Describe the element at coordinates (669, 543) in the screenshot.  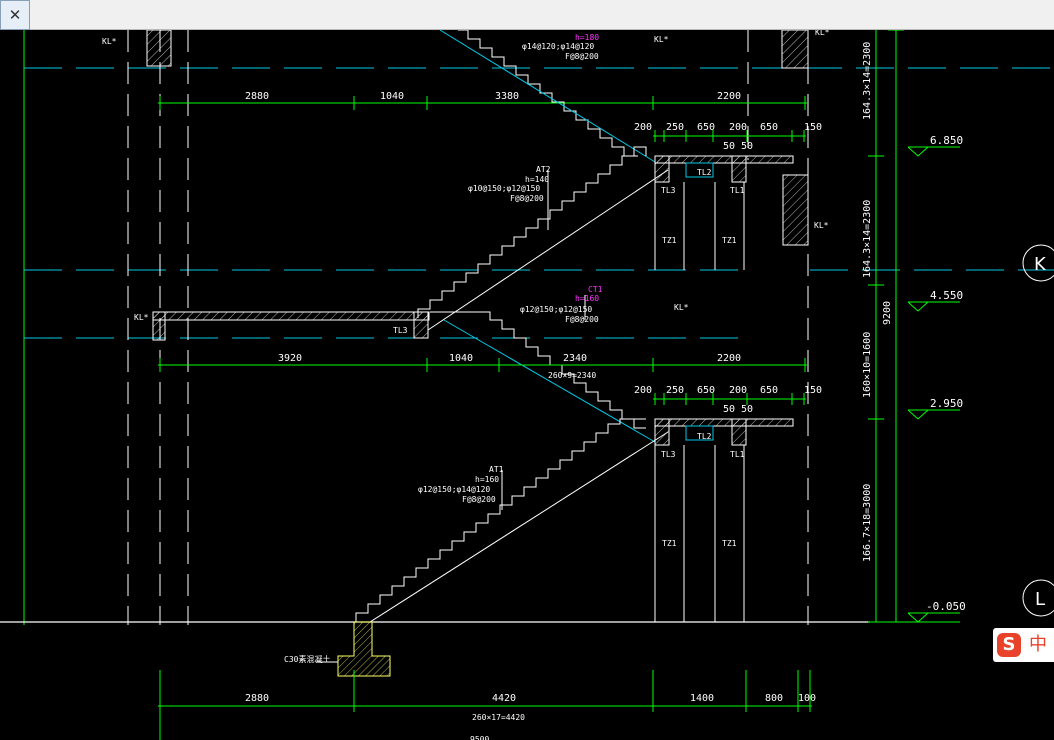
I see `column-tz1-lower-left: TZ1` at that location.